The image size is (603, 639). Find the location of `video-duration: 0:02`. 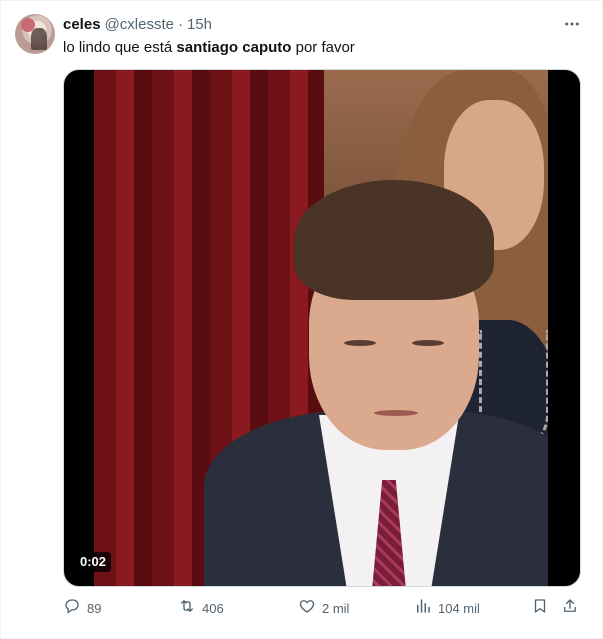

video-duration: 0:02 is located at coordinates (93, 562).